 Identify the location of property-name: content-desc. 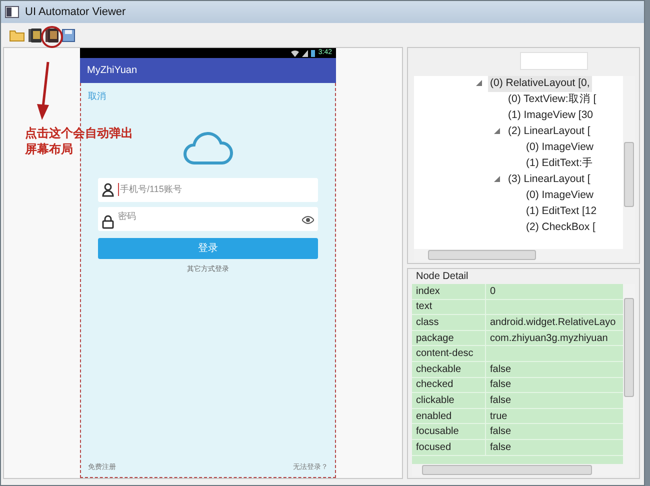
(445, 354).